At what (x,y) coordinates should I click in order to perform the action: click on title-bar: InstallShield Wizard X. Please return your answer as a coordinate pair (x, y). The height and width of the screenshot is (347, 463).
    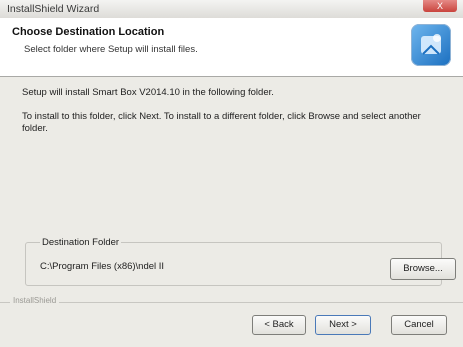
    Looking at the image, I should click on (231, 9).